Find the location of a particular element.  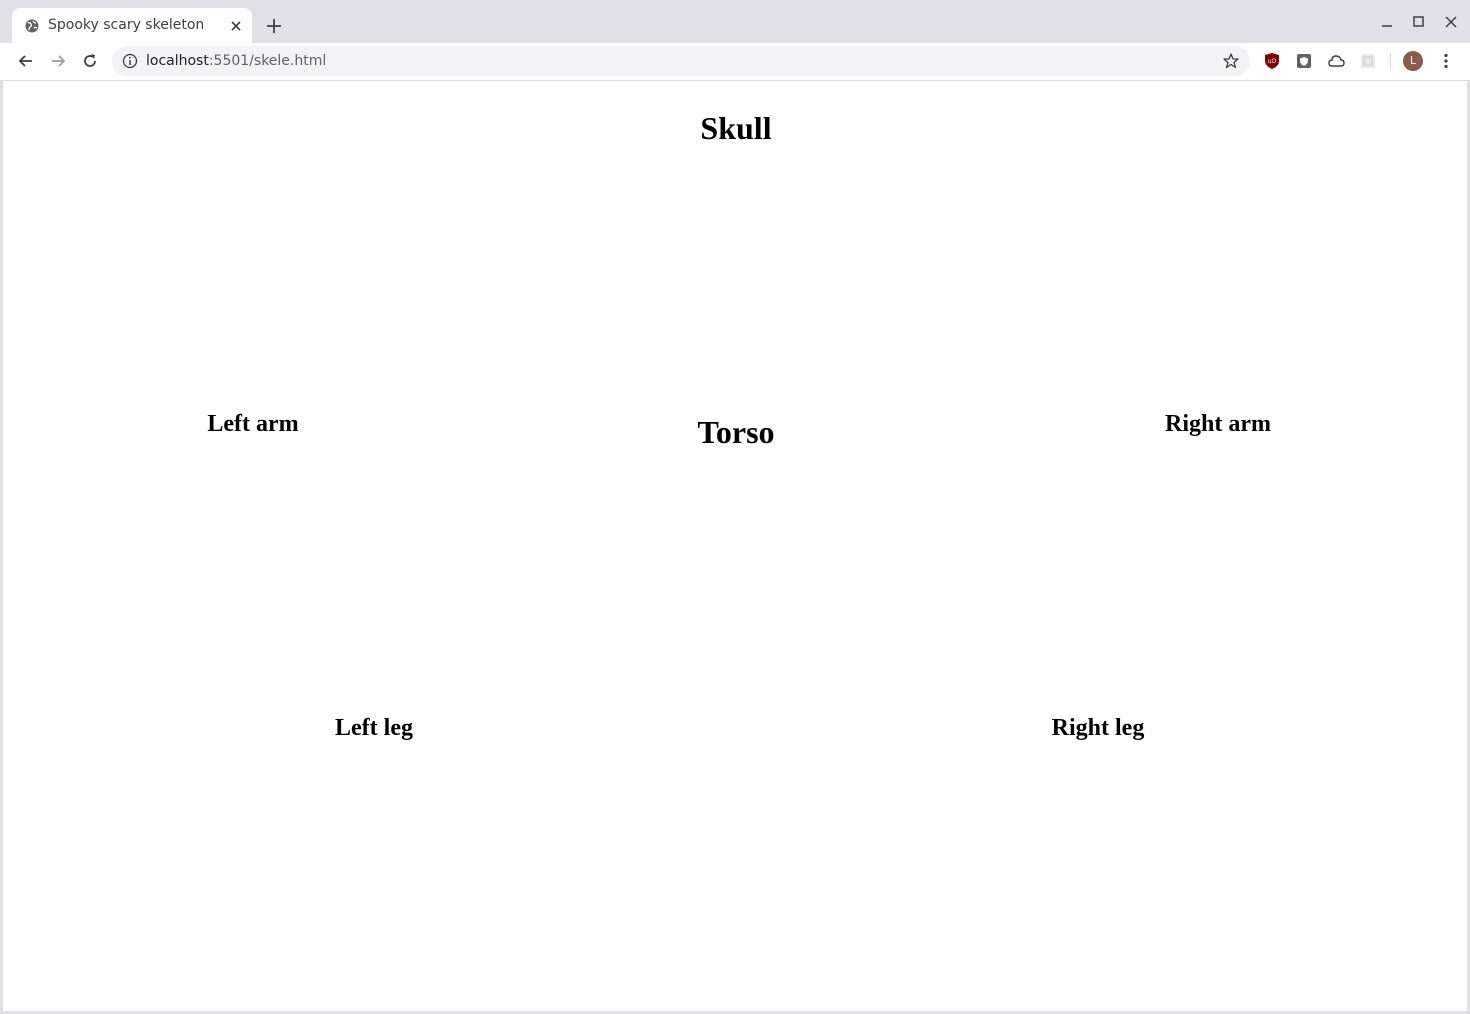

window-close-icon is located at coordinates (1451, 22).